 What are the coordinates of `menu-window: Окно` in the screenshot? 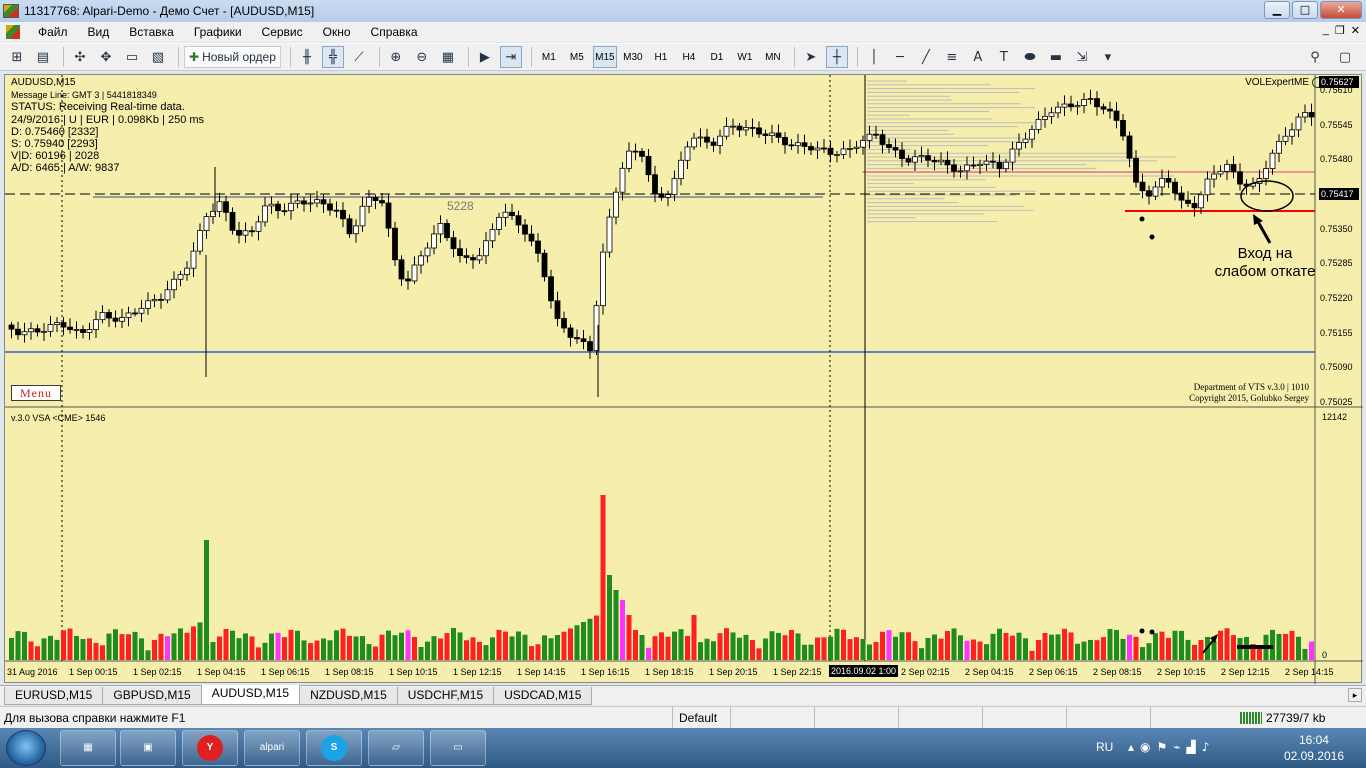 It's located at (337, 32).